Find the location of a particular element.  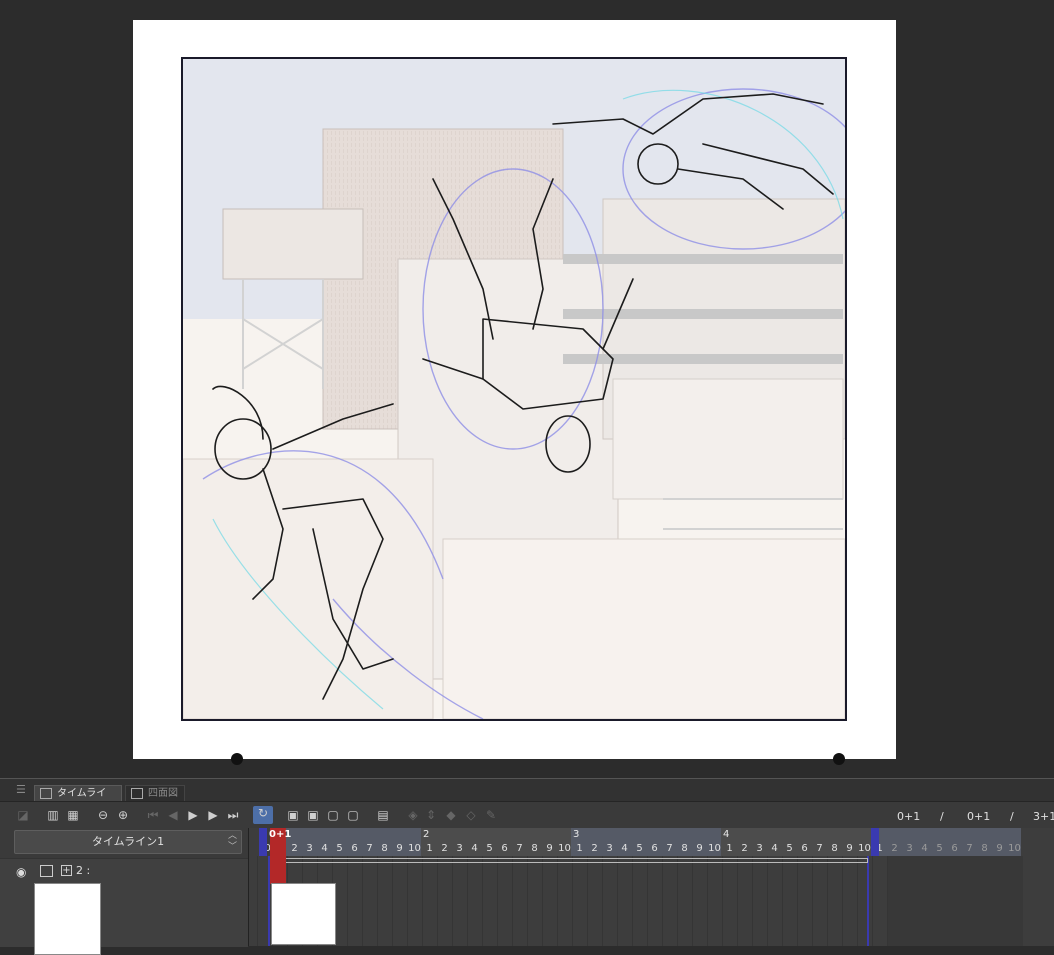

bleed-handle-right is located at coordinates (839, 759).